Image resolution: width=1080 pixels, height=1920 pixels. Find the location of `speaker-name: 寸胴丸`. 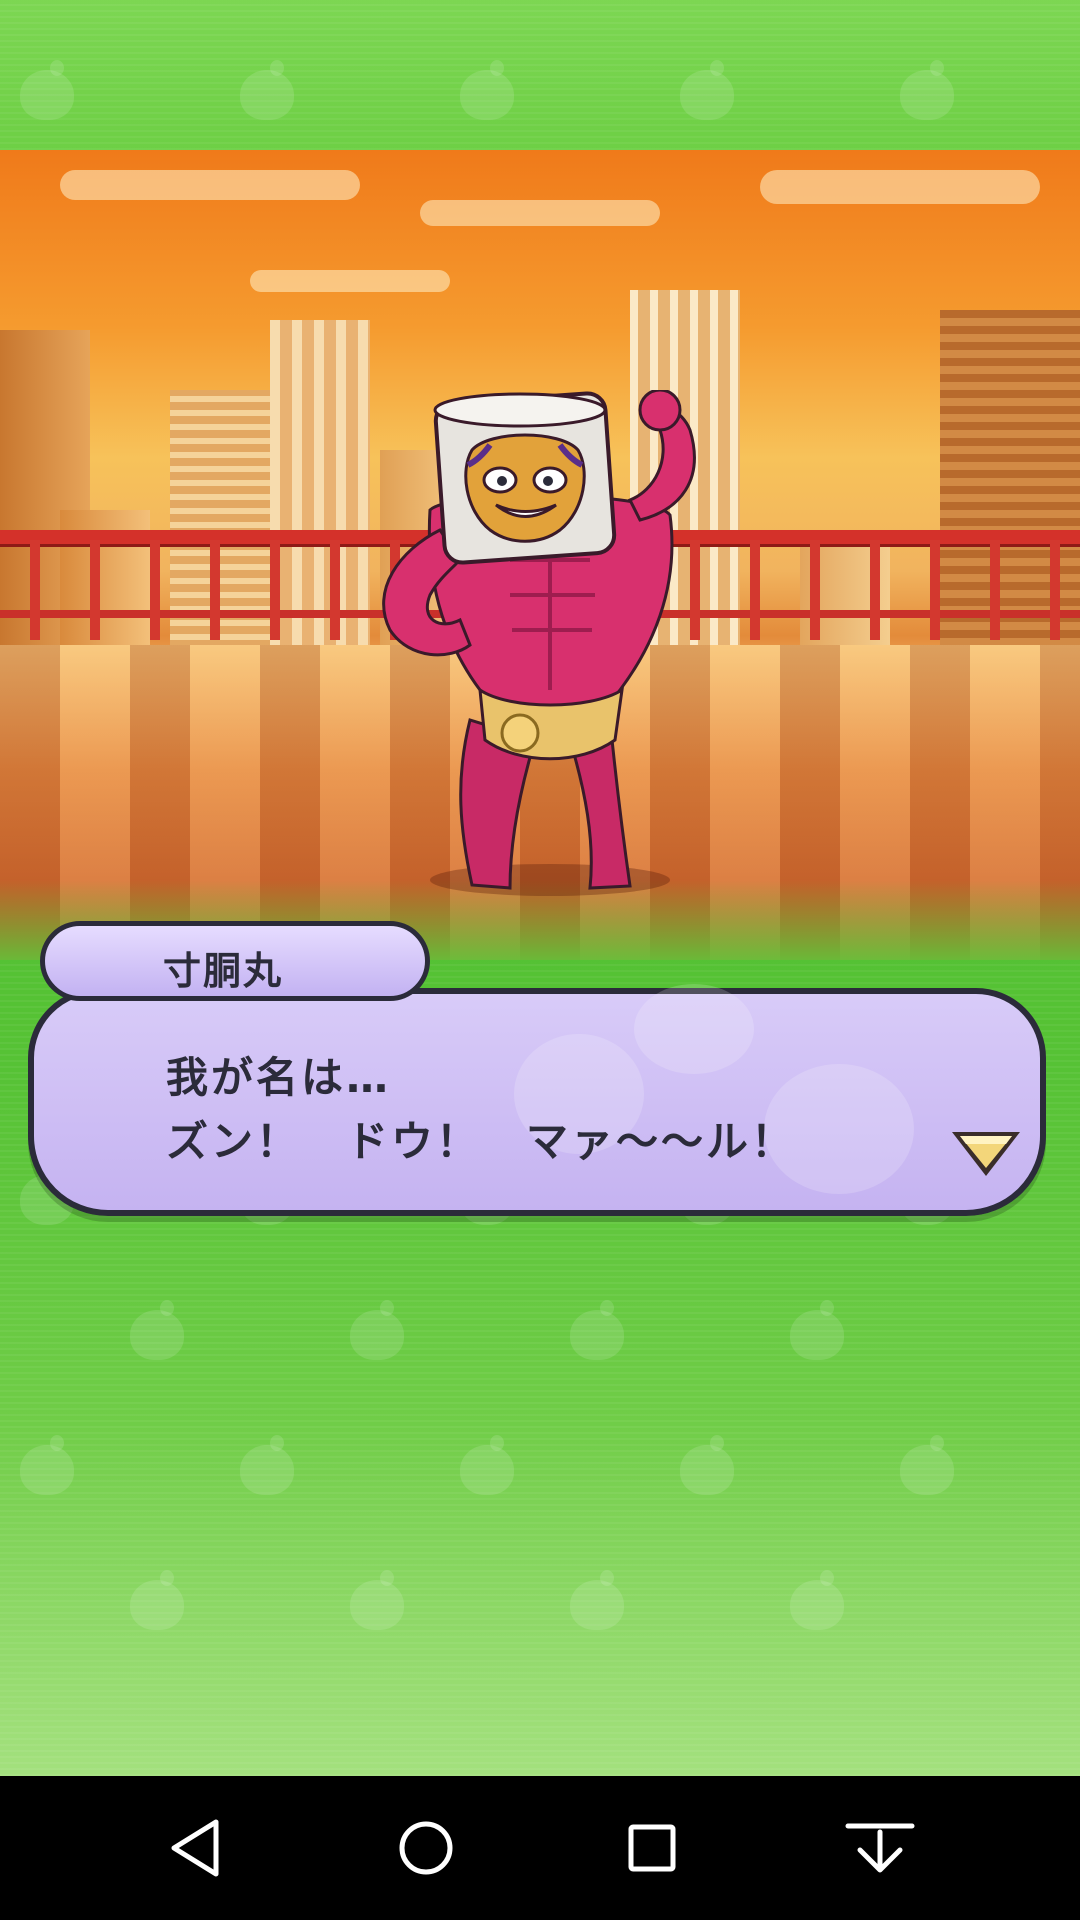

speaker-name: 寸胴丸 is located at coordinates (223, 971).